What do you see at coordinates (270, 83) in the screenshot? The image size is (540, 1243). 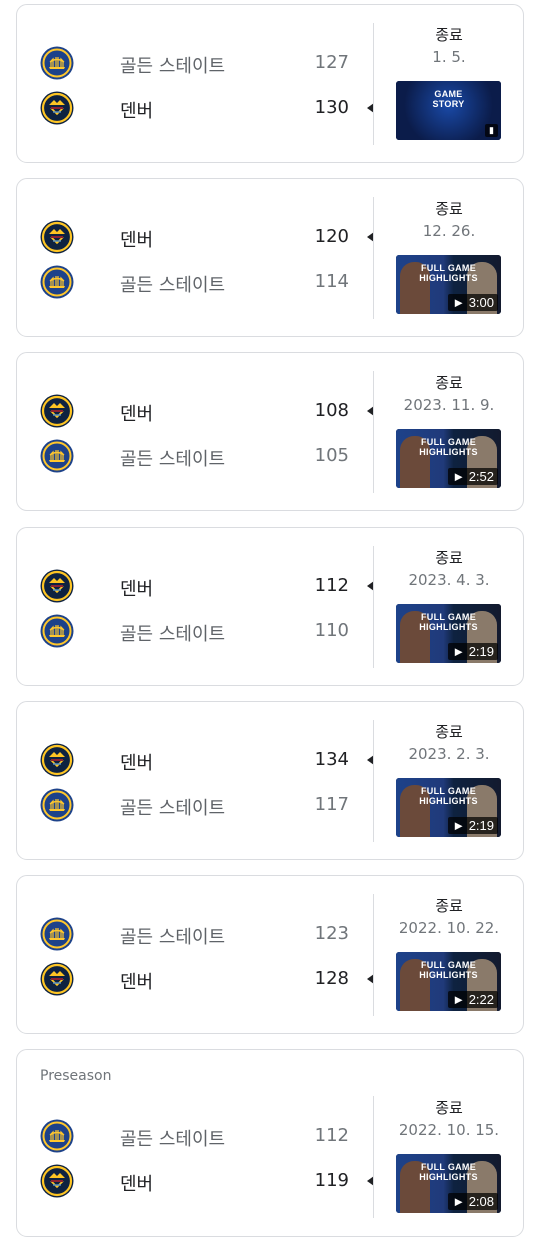 I see `game-card: 골든 스테이트 127 덴버 130 종료 1. 5. GAME STORY ▮` at bounding box center [270, 83].